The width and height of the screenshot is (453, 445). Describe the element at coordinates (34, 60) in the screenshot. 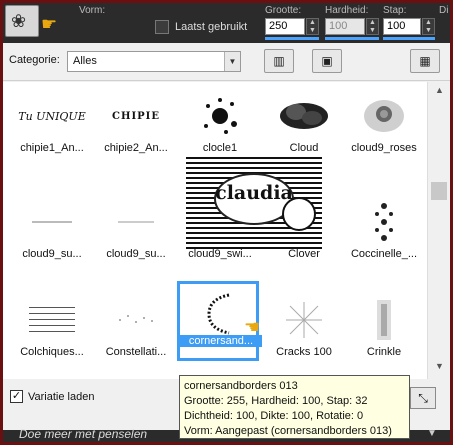

I see `category-label: Categorie:` at that location.